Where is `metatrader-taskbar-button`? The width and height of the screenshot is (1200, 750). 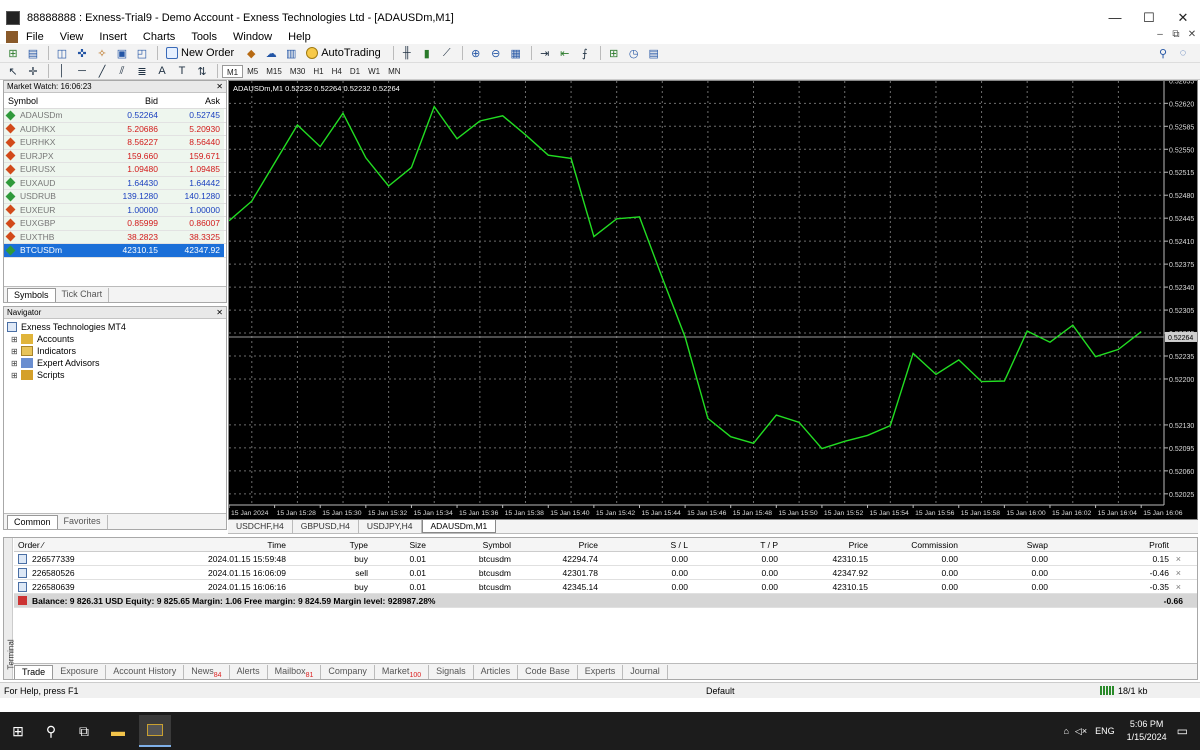 metatrader-taskbar-button is located at coordinates (155, 731).